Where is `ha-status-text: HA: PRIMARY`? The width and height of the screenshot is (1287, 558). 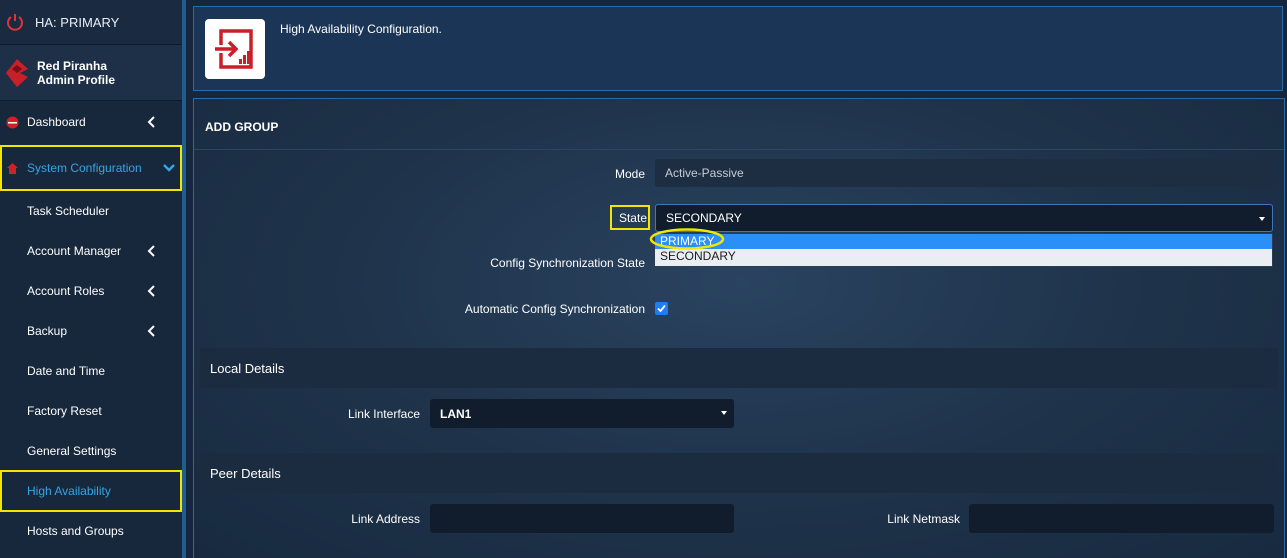 ha-status-text: HA: PRIMARY is located at coordinates (77, 22).